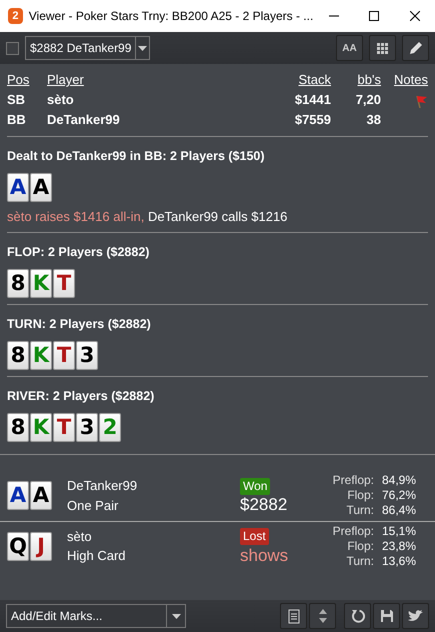 The width and height of the screenshot is (435, 632). Describe the element at coordinates (16, 100) in the screenshot. I see `table-cell-text: SB` at that location.